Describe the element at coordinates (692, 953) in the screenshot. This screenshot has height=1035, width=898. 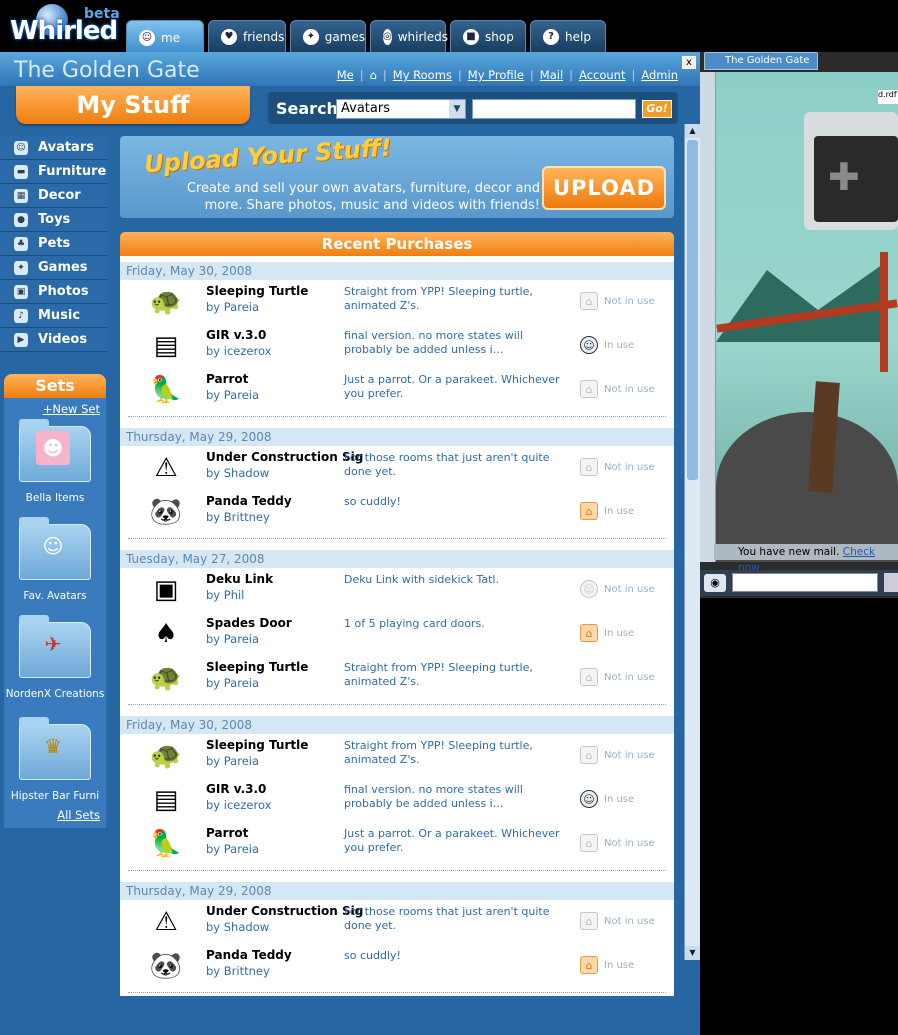
I see `scroll-down-icon: ▼` at that location.